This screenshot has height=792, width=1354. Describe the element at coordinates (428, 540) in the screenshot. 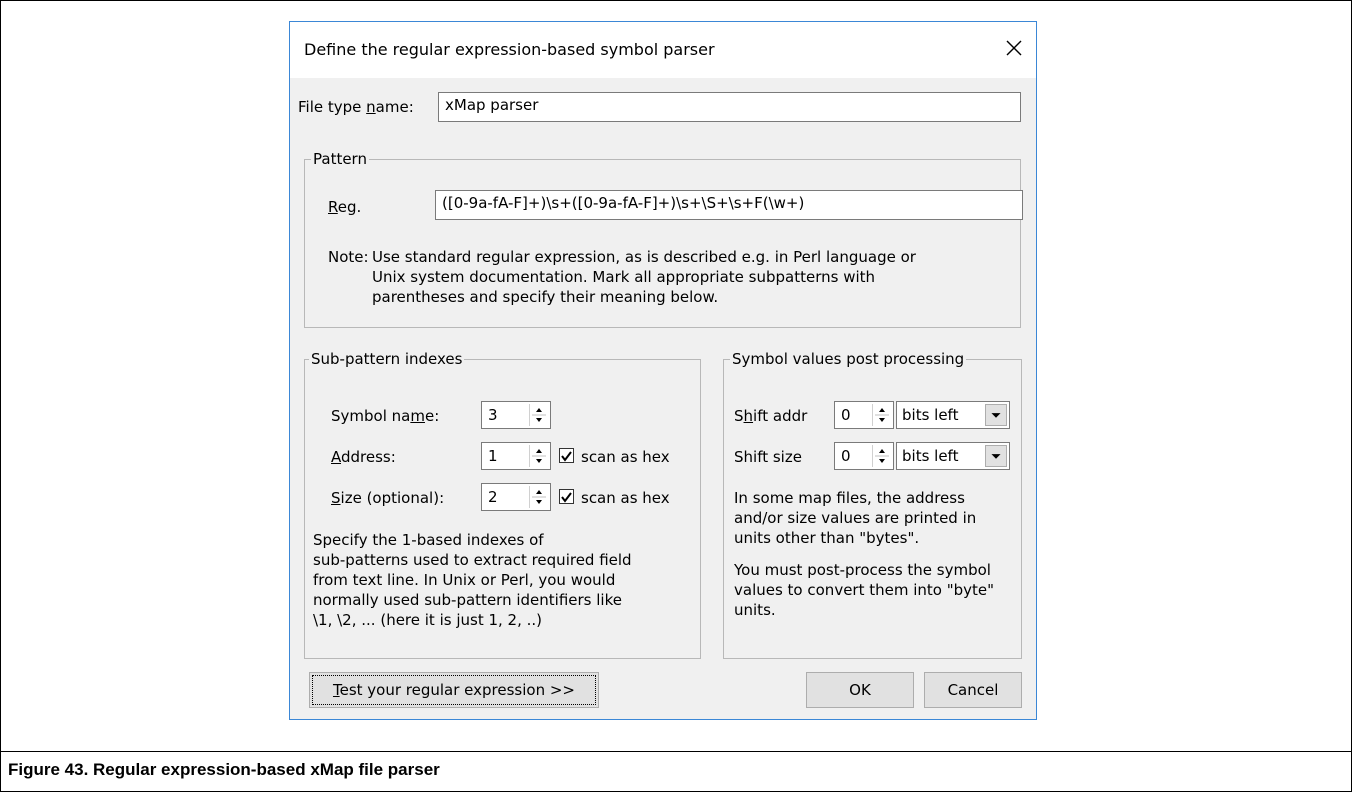

I see `help-line: Specify the 1-based indexes of` at that location.